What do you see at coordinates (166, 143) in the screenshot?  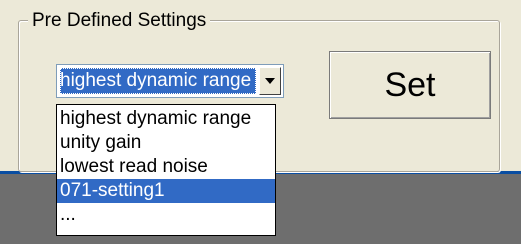 I see `dropdown-option: unity gain` at bounding box center [166, 143].